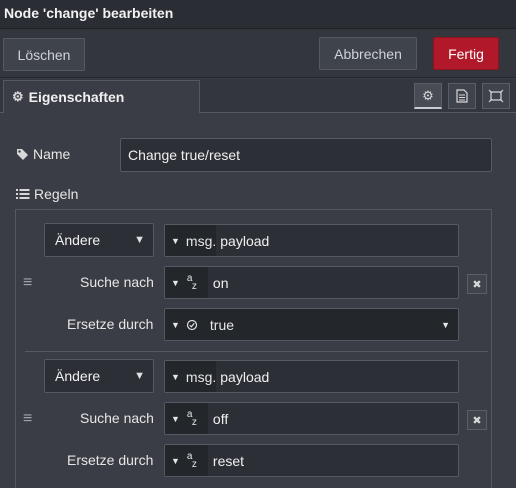  What do you see at coordinates (201, 376) in the screenshot?
I see `rule-2-target-prefix: msg.` at bounding box center [201, 376].